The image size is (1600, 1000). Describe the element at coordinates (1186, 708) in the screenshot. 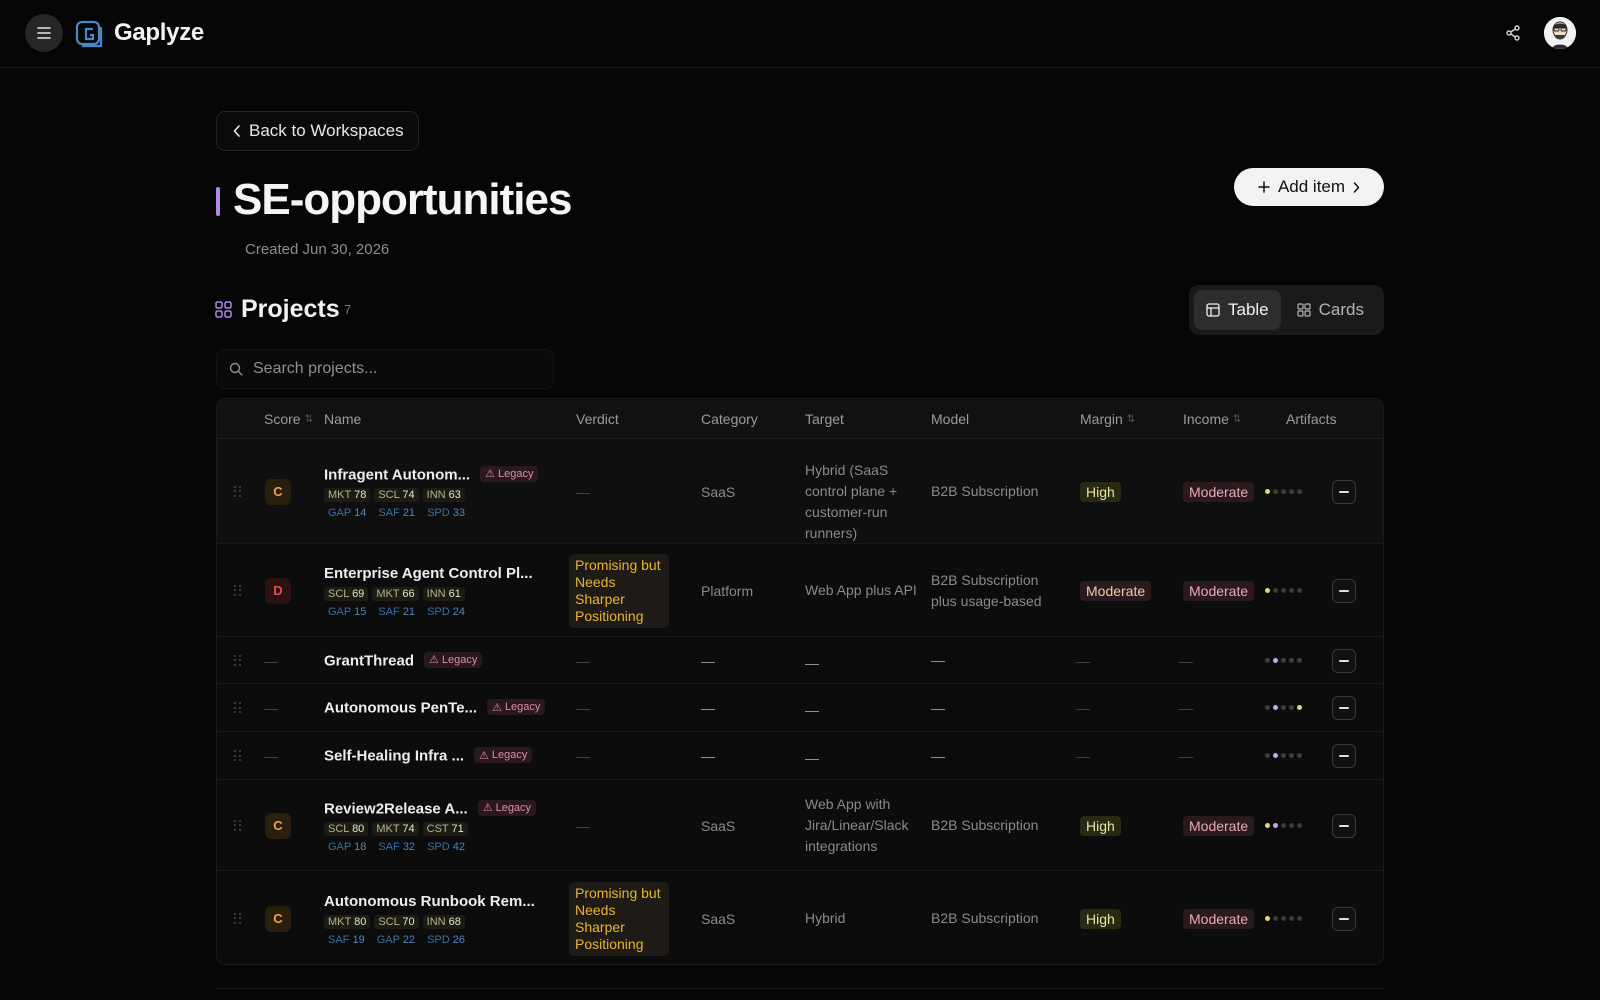

I see `income-empty: —` at that location.